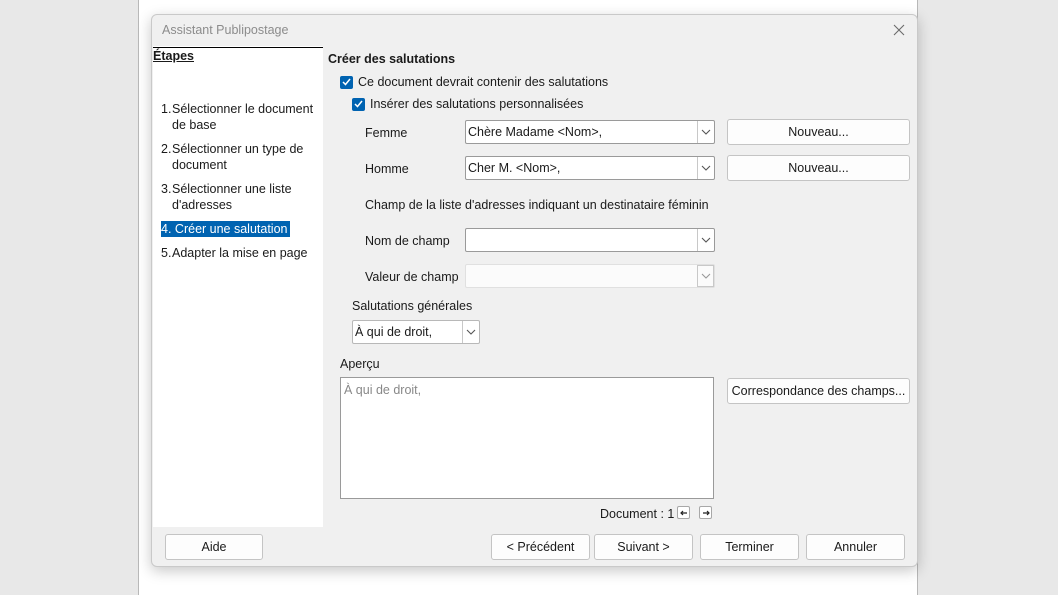  I want to click on close-button, so click(899, 30).